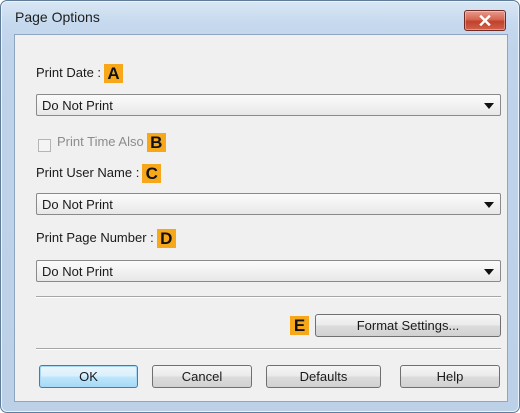  I want to click on title-bar: Page Options, so click(260, 17).